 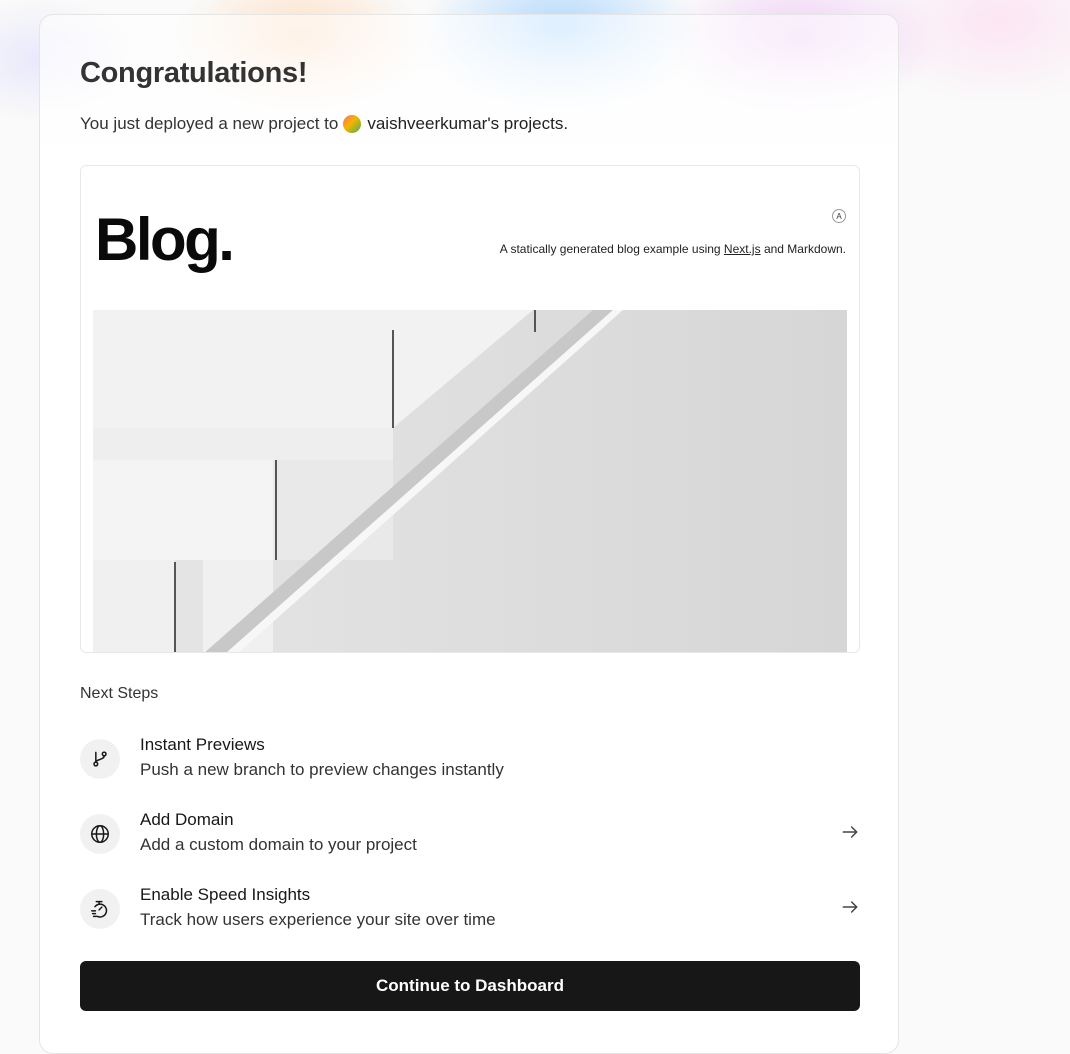 What do you see at coordinates (100, 909) in the screenshot?
I see `speed-gauge-icon` at bounding box center [100, 909].